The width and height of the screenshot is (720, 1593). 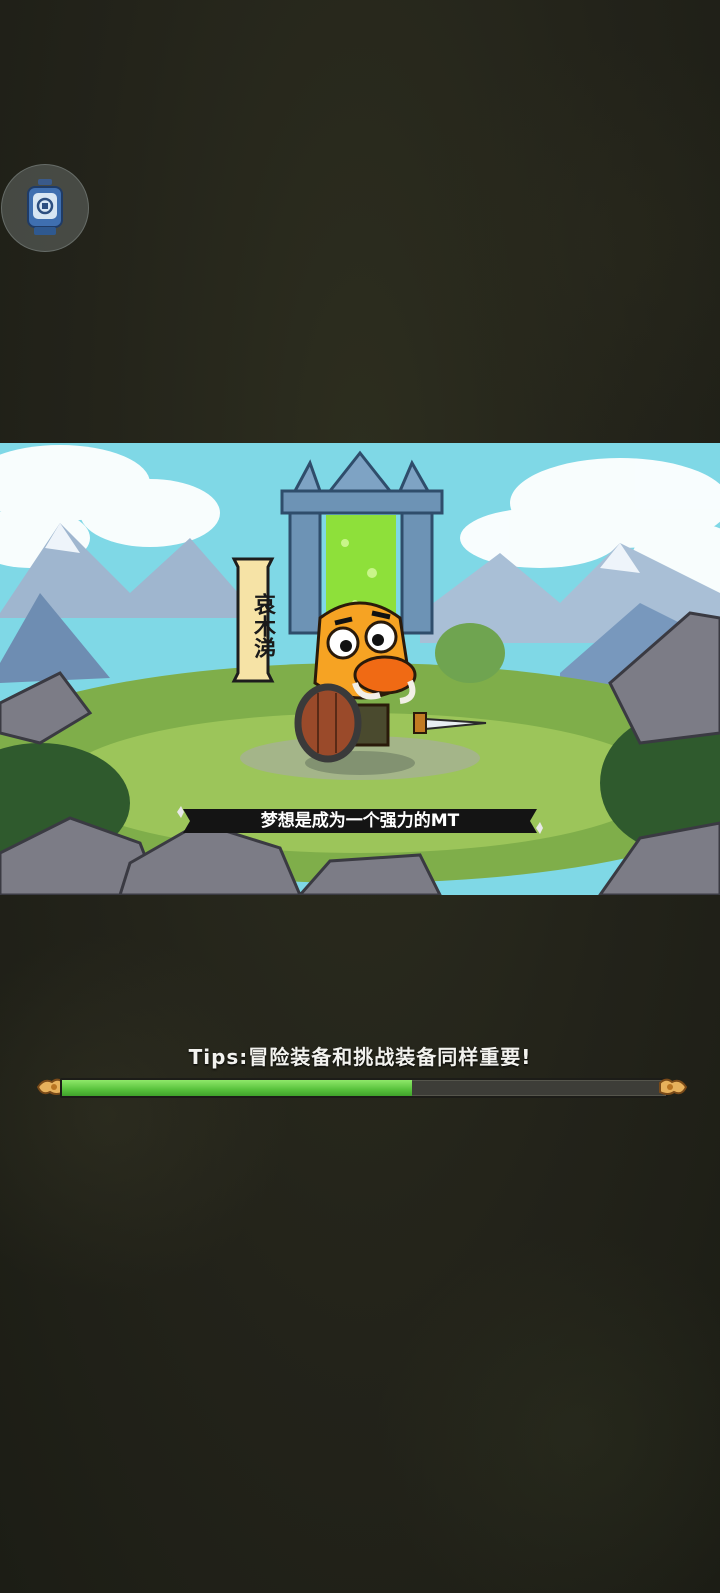 What do you see at coordinates (262, 626) in the screenshot?
I see `character-name: 哀木涕` at bounding box center [262, 626].